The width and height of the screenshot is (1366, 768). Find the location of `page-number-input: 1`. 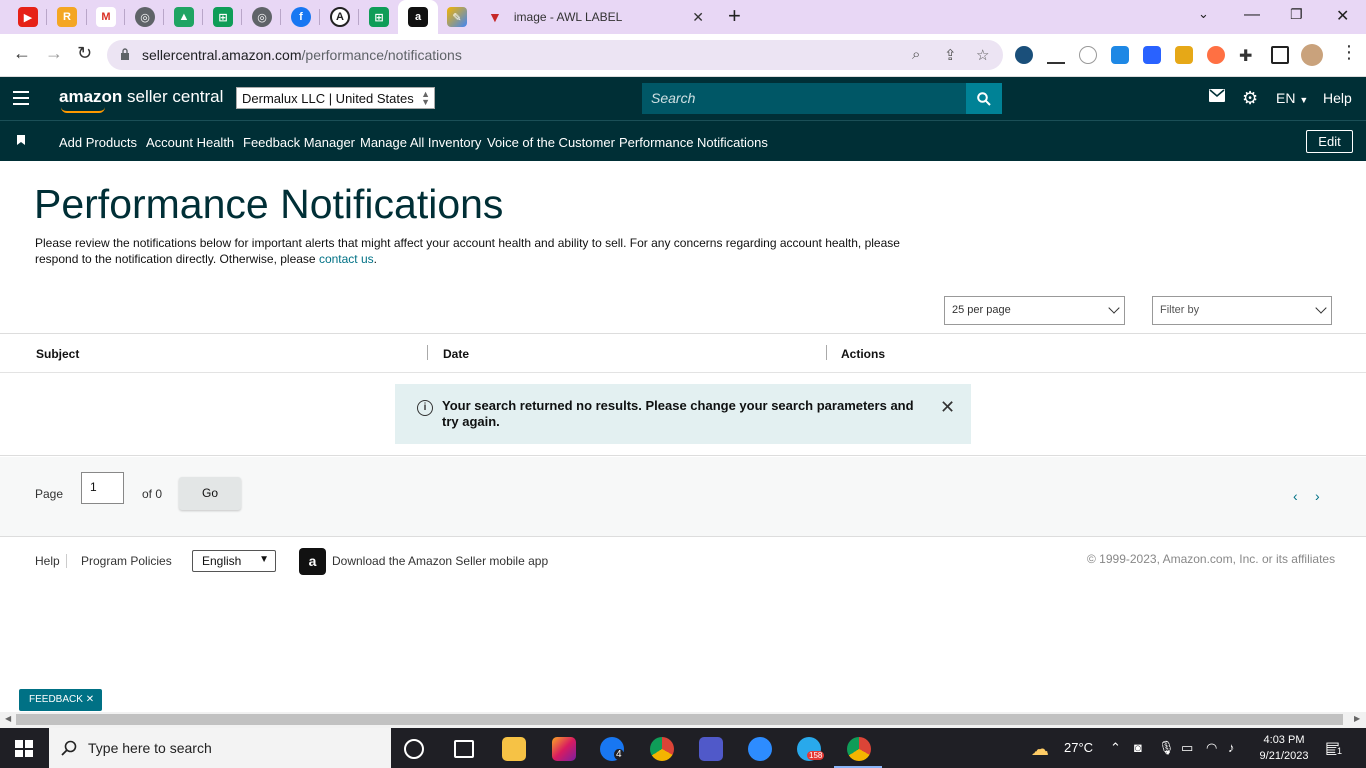

page-number-input: 1 is located at coordinates (102, 488).